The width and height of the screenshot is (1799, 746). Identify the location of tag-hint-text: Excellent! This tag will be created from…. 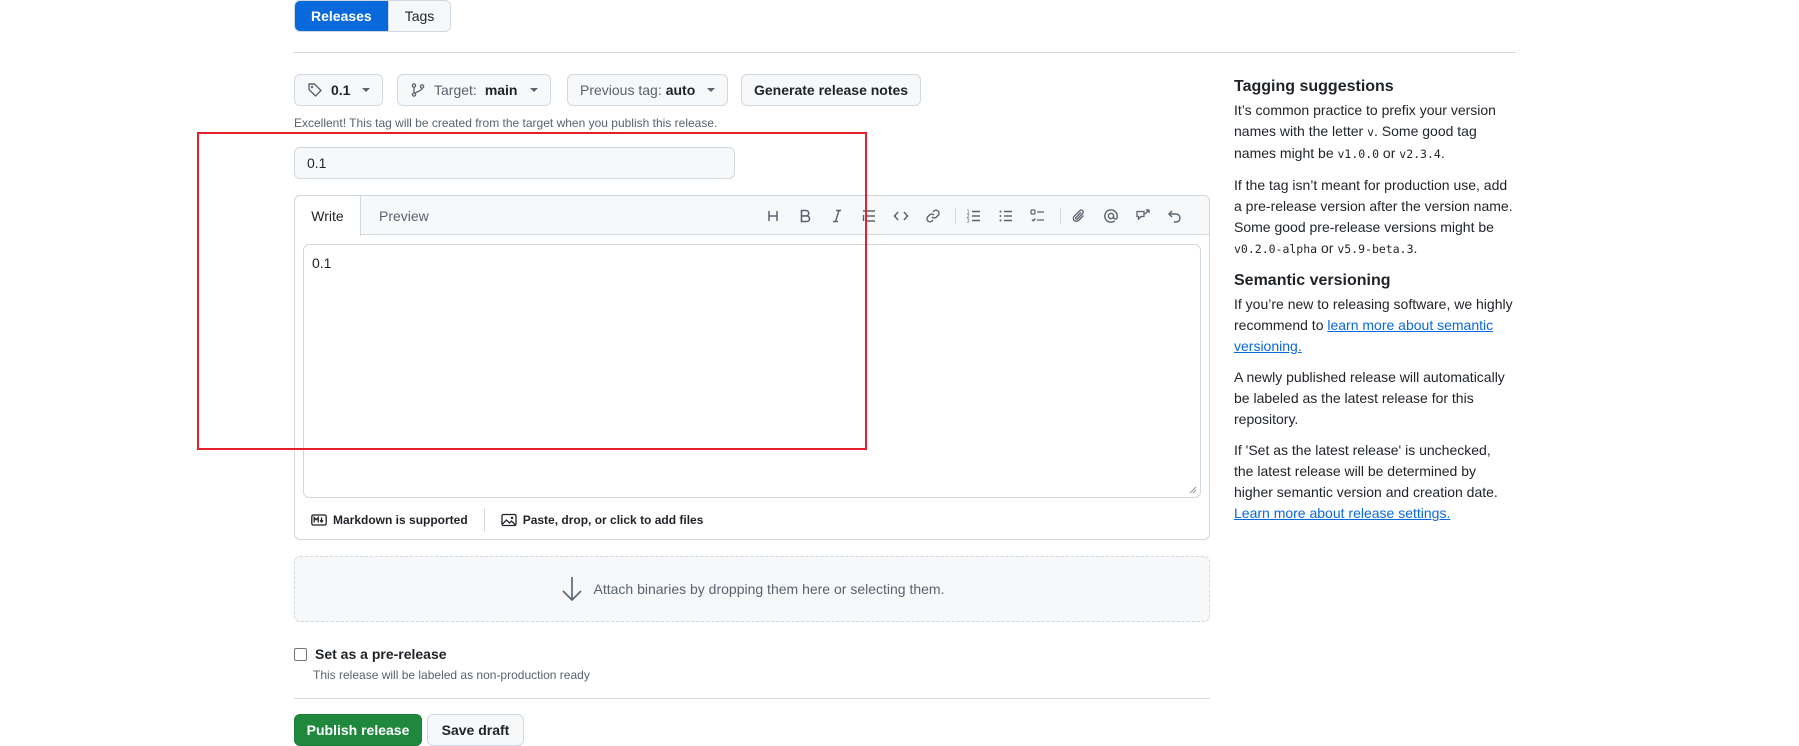
(506, 123).